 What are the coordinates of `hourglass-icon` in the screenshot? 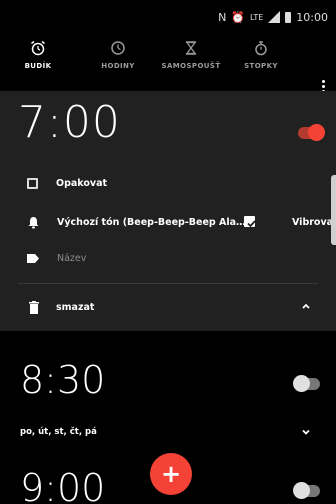 It's located at (191, 48).